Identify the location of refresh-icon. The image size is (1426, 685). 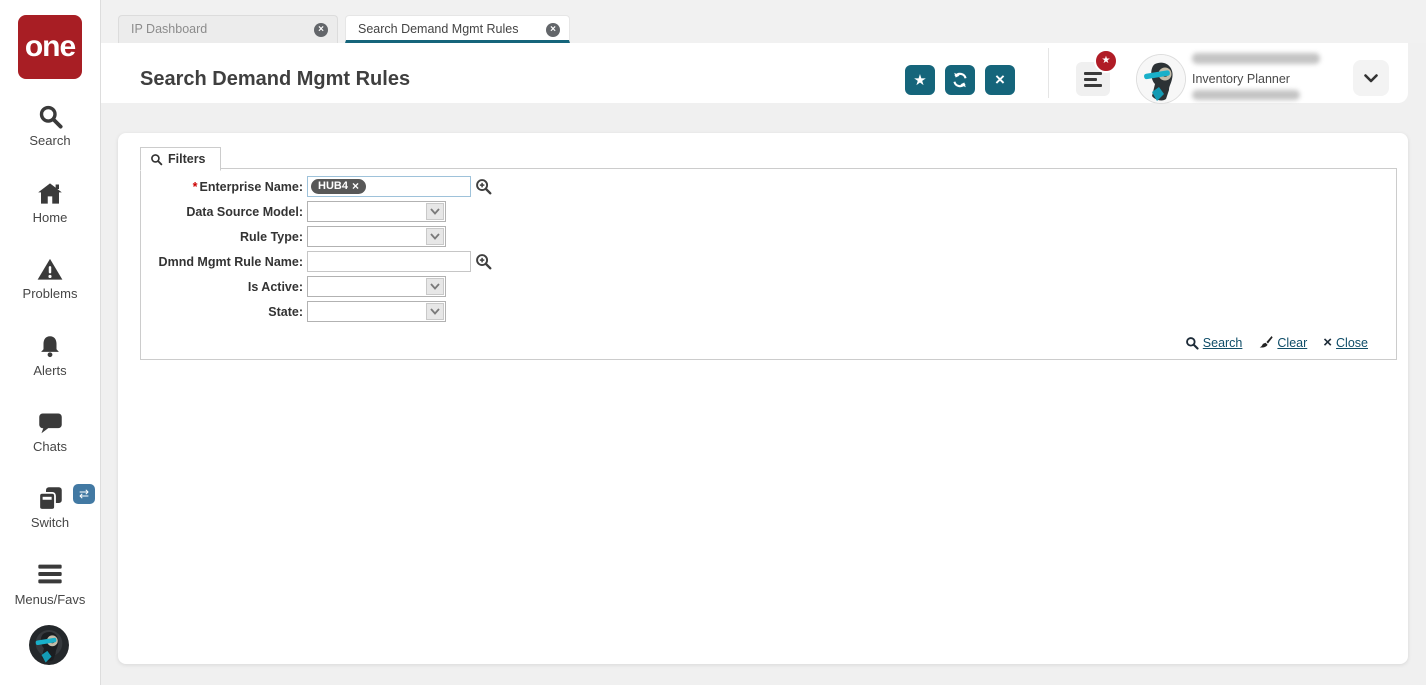
(960, 80).